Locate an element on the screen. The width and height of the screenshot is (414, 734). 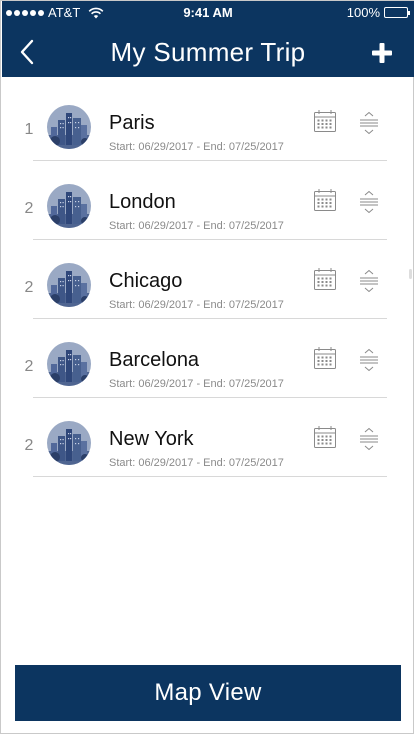
nav-bar: My Summer Trip is located at coordinates (208, 53).